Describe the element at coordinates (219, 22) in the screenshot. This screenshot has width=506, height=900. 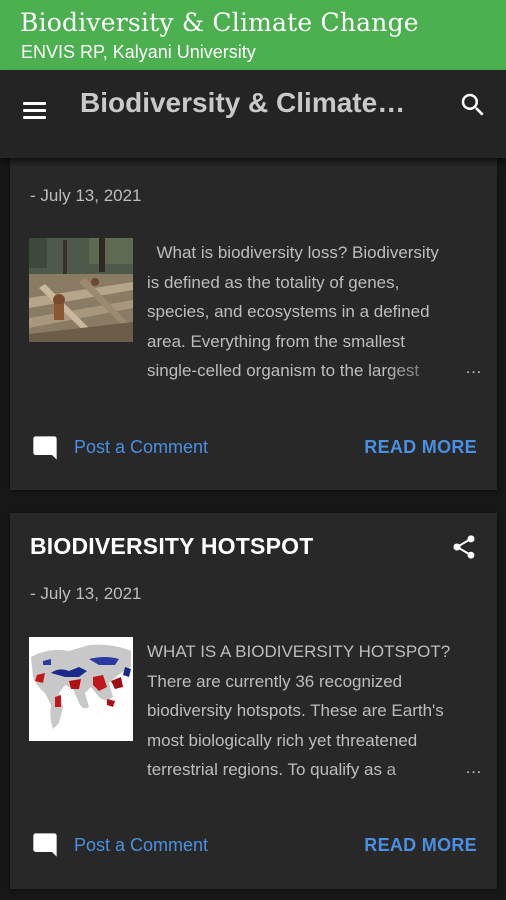
I see `app-title: Biodiversity & Climate Change` at that location.